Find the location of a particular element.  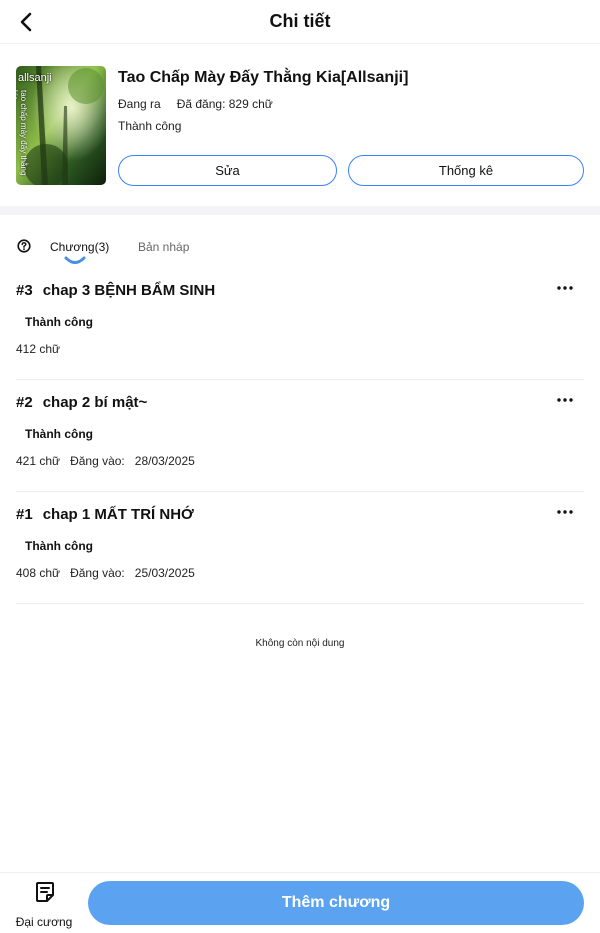

cover-label: allsanji is located at coordinates (35, 78).